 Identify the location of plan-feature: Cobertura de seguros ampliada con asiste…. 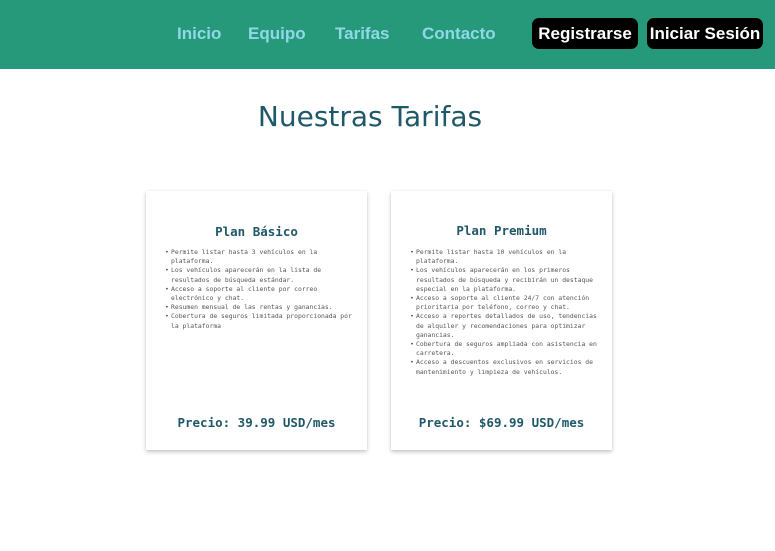
(504, 349).